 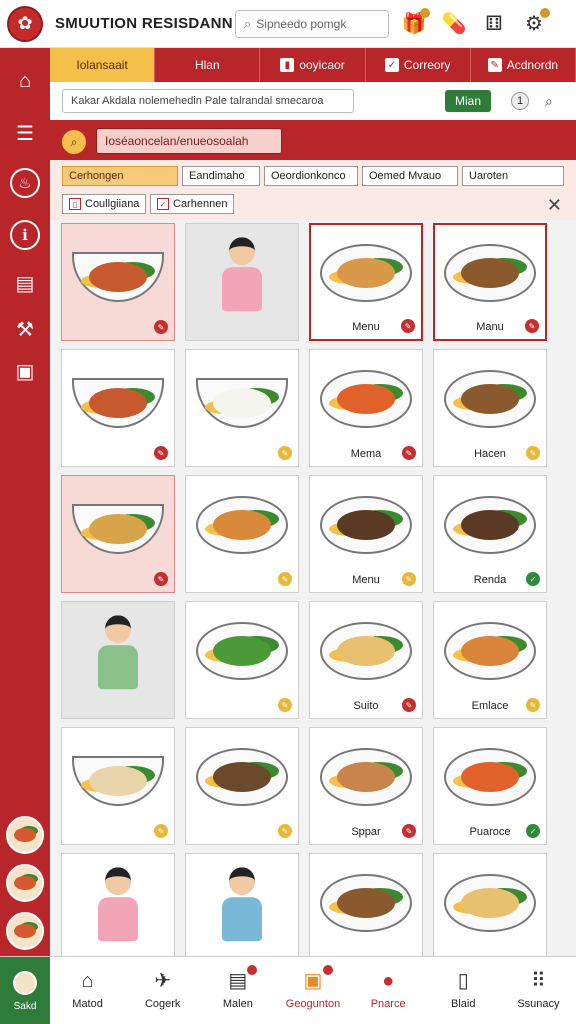 I want to click on checklist-icon: ✓, so click(x=391, y=65).